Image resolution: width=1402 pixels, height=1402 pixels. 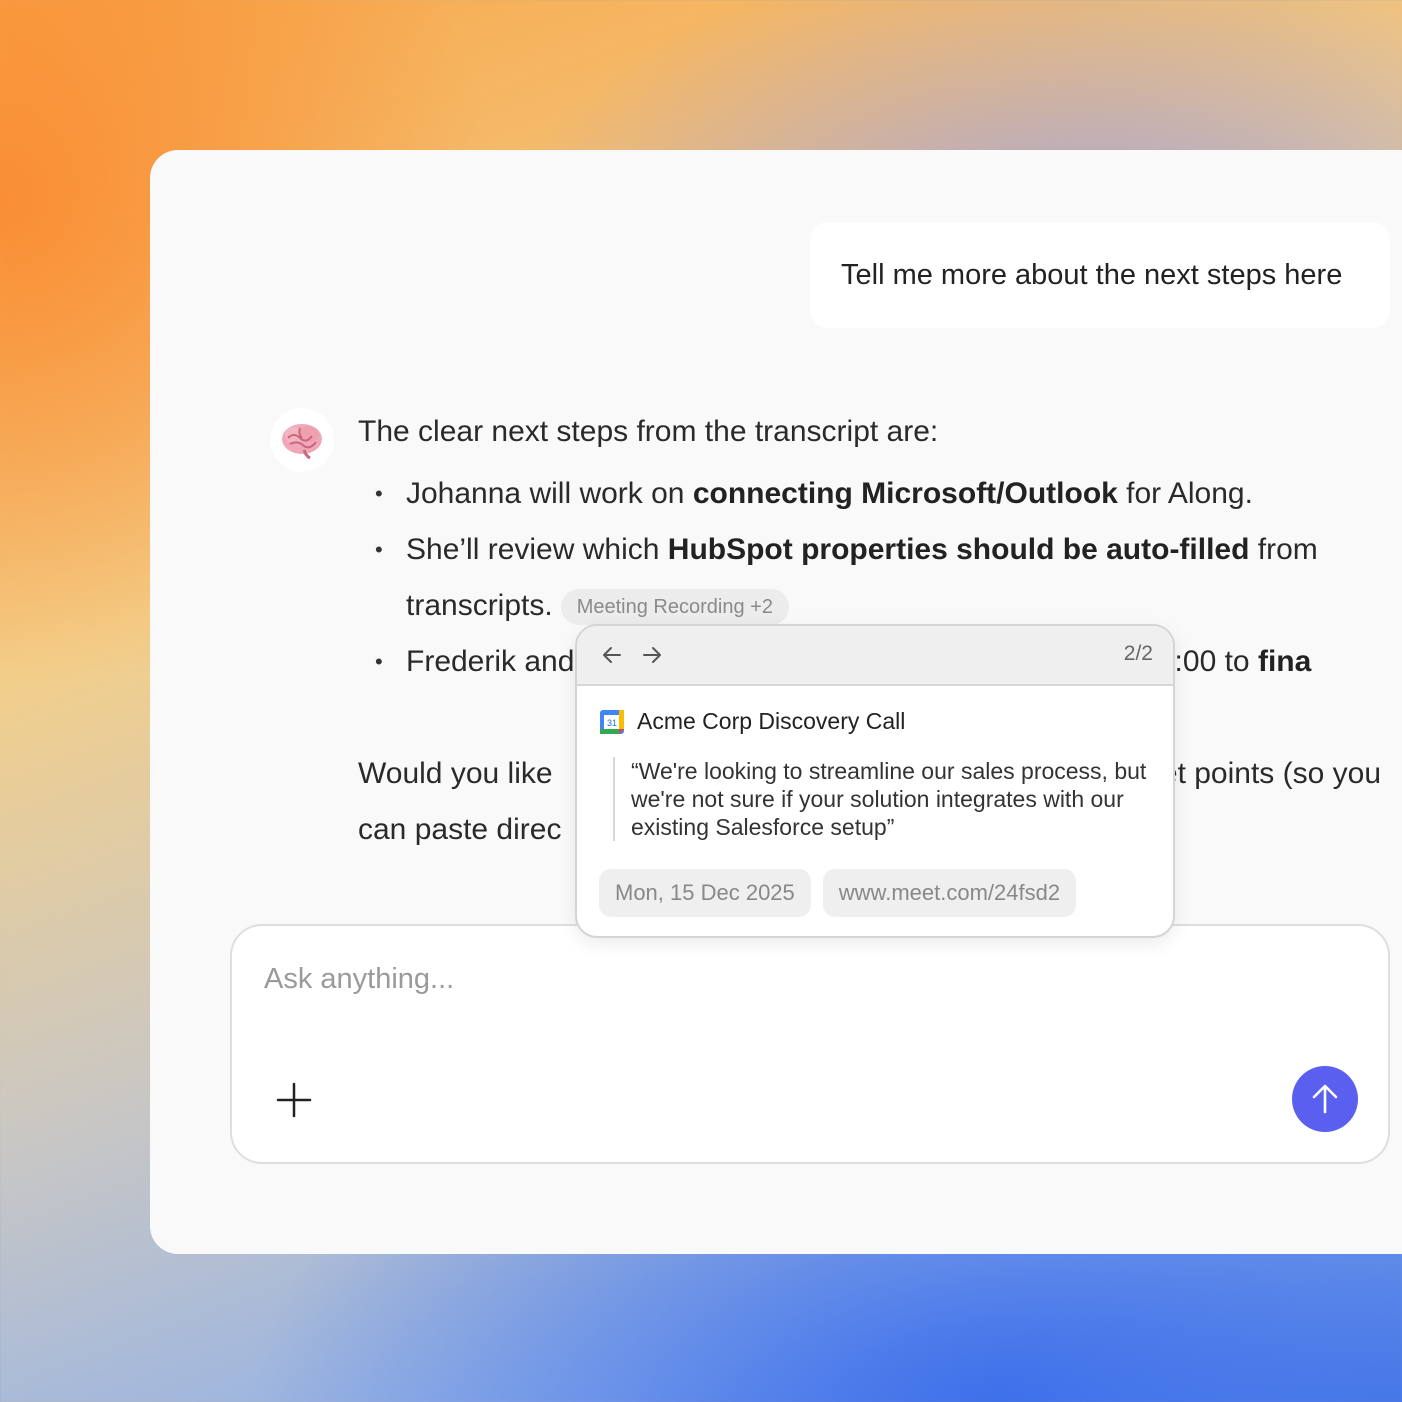 What do you see at coordinates (494, 661) in the screenshot?
I see `list-item-text: Frederik and` at bounding box center [494, 661].